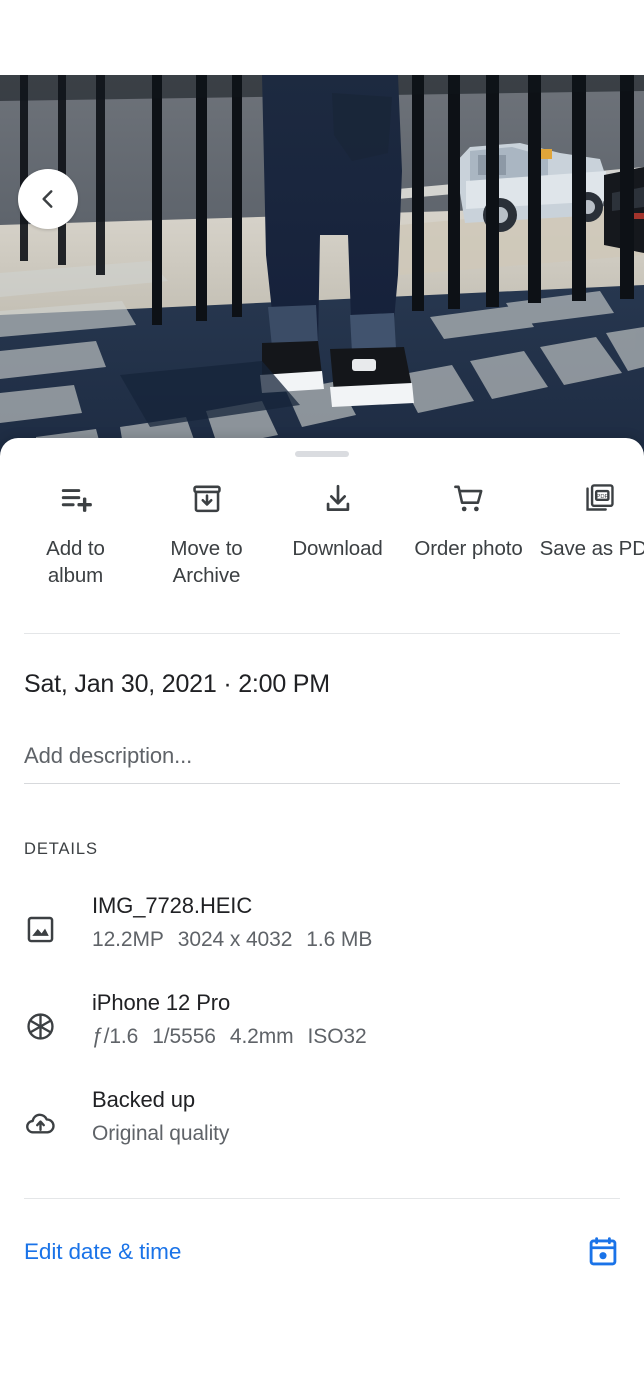  I want to click on download-icon, so click(338, 499).